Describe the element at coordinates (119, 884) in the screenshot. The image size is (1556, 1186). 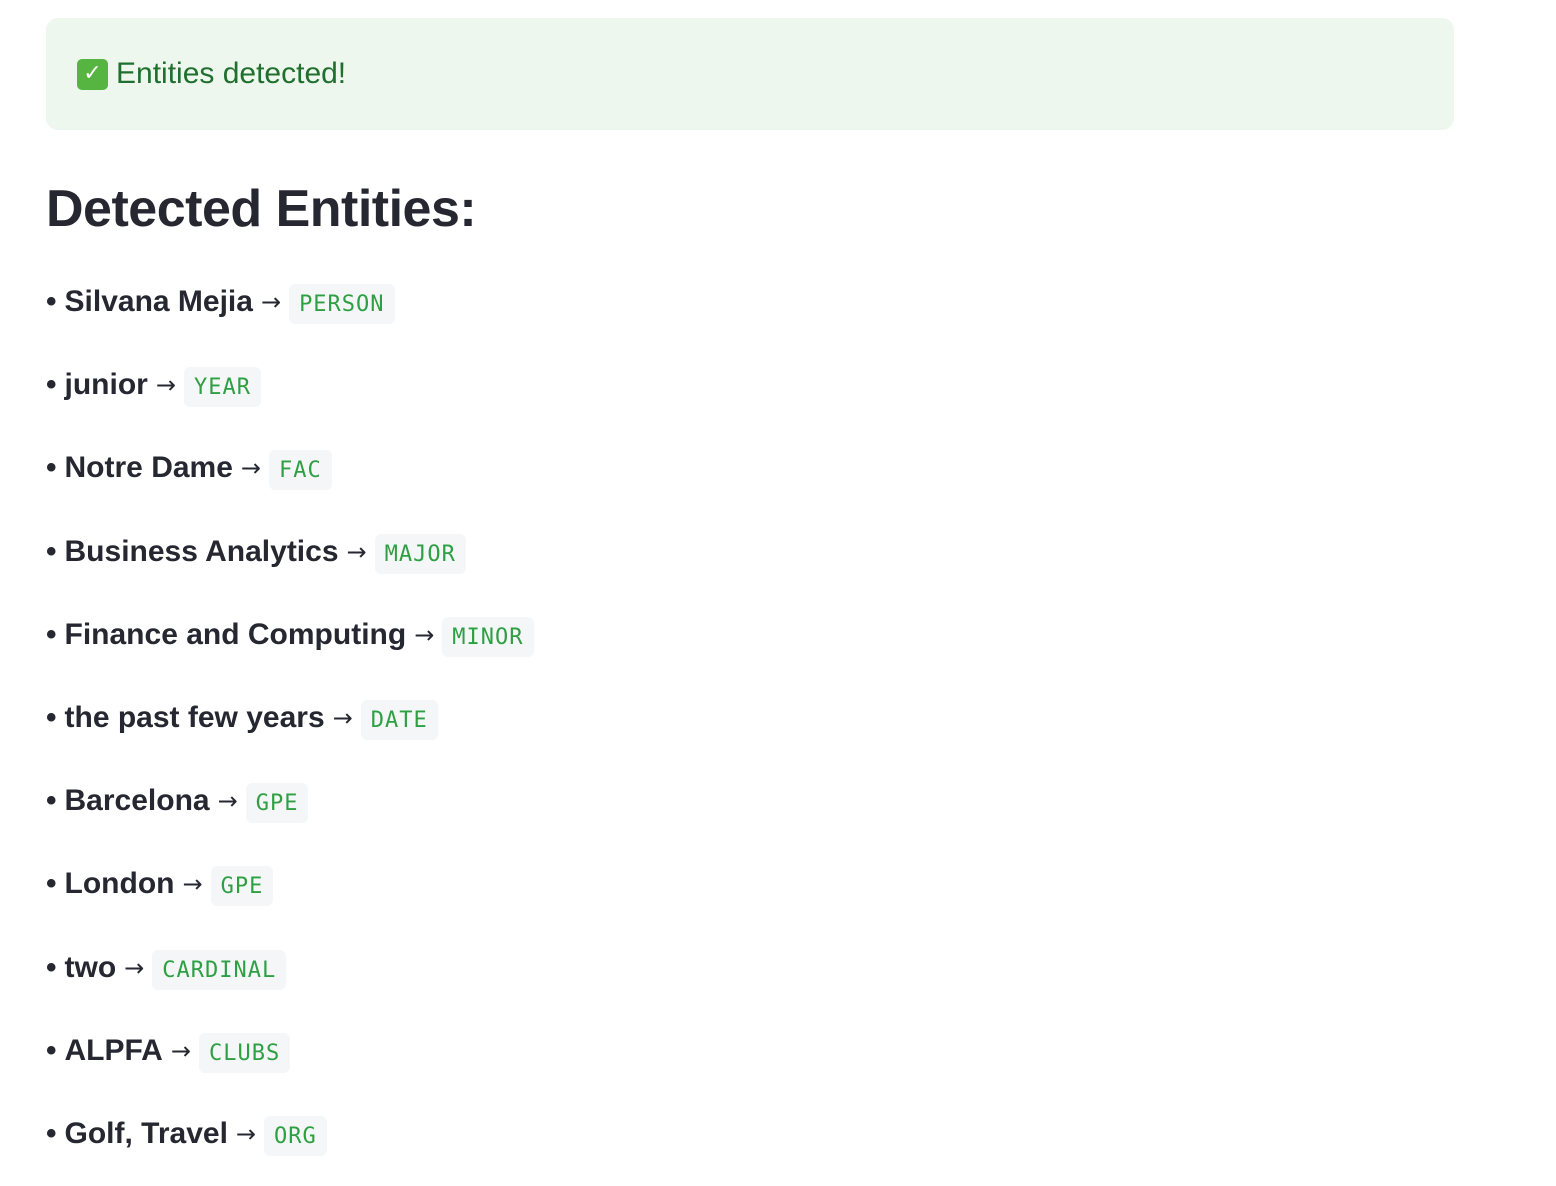
I see `entity-text: London` at that location.